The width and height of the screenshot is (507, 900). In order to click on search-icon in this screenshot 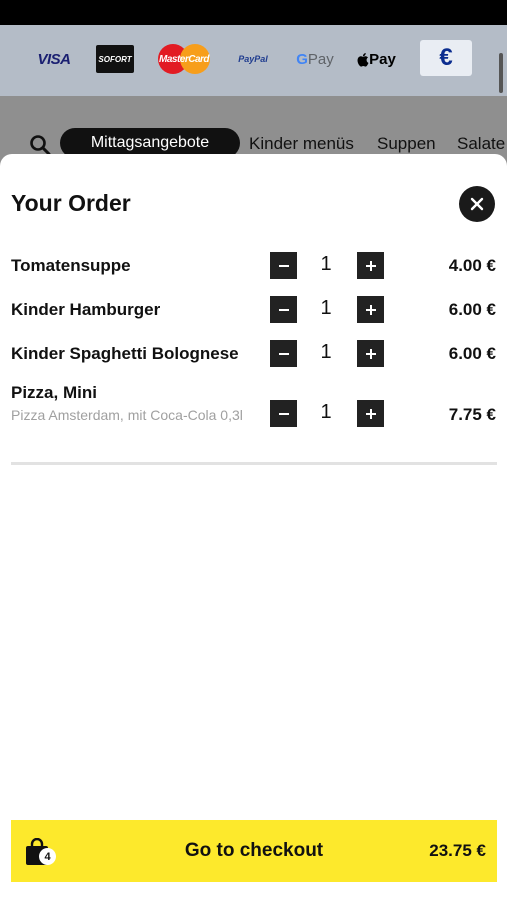, I will do `click(40, 145)`.